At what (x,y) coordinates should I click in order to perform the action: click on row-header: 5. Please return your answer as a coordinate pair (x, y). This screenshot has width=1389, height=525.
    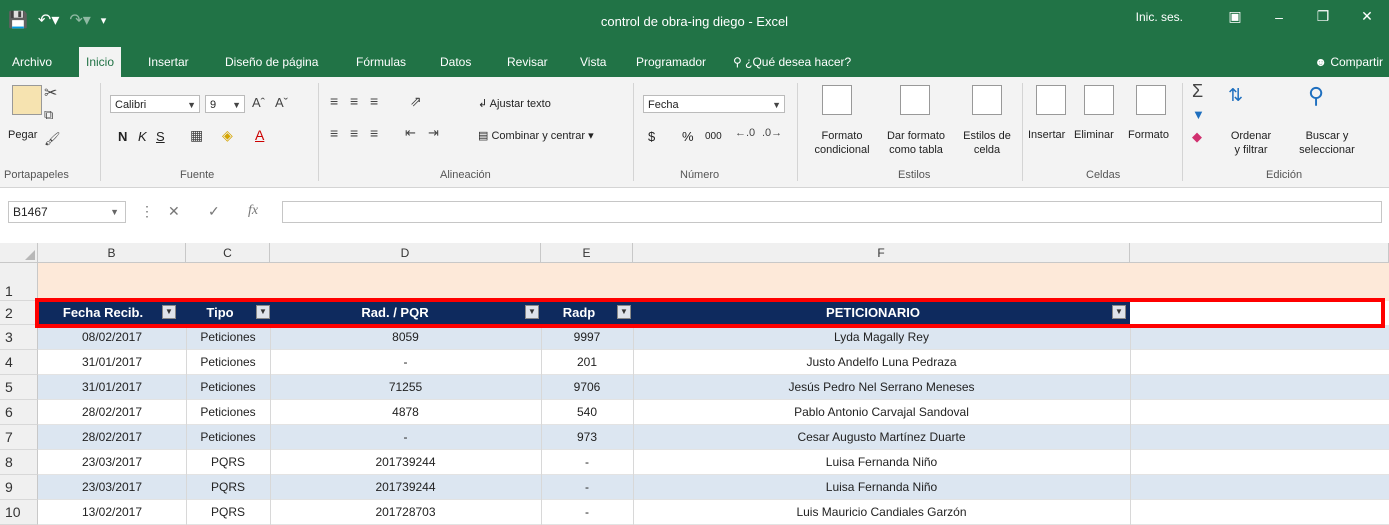
    Looking at the image, I should click on (19, 387).